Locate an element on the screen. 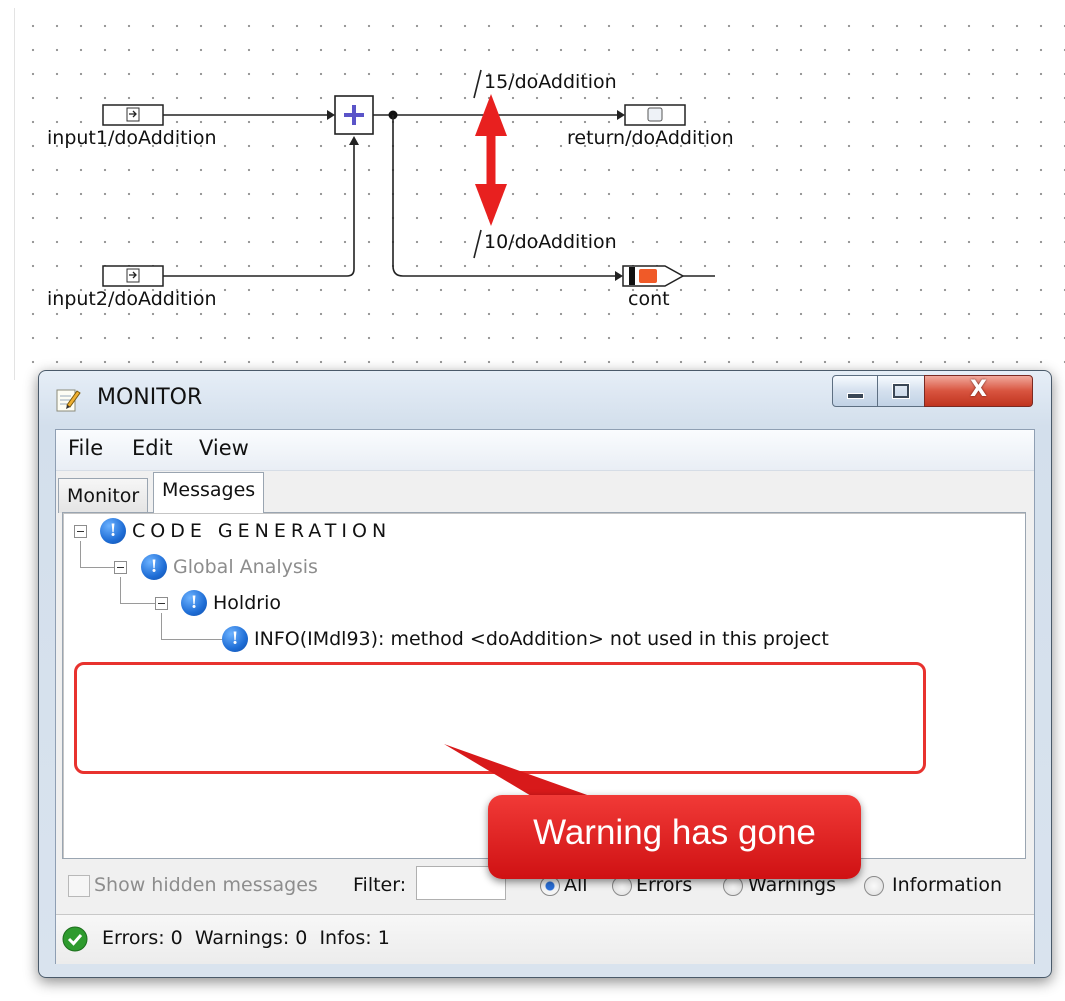  collapse-toggle-global-analysis is located at coordinates (120, 567).